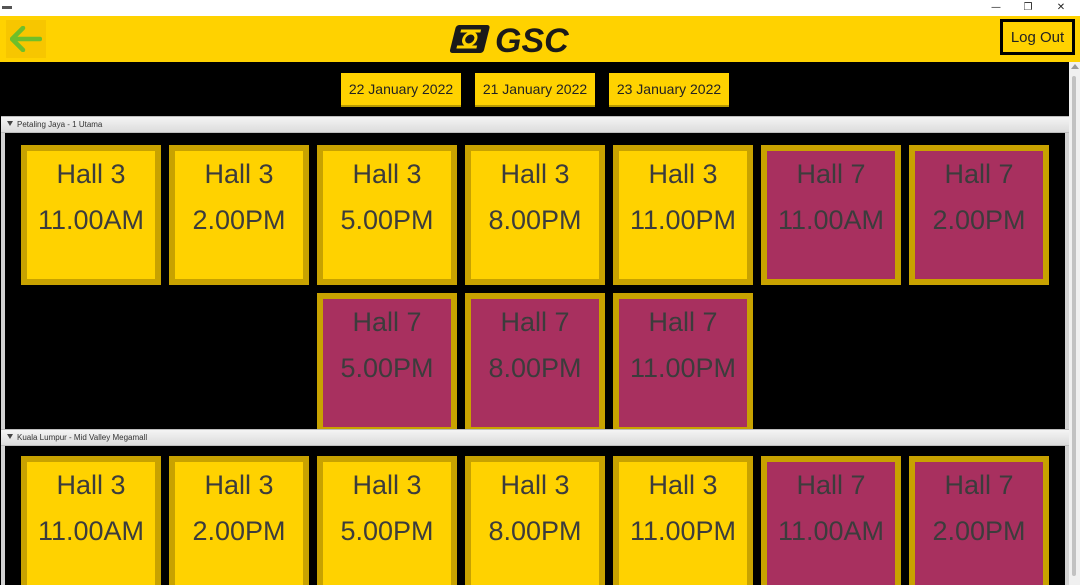 The image size is (1080, 585). I want to click on scrollbar-thumb, so click(1074, 326).